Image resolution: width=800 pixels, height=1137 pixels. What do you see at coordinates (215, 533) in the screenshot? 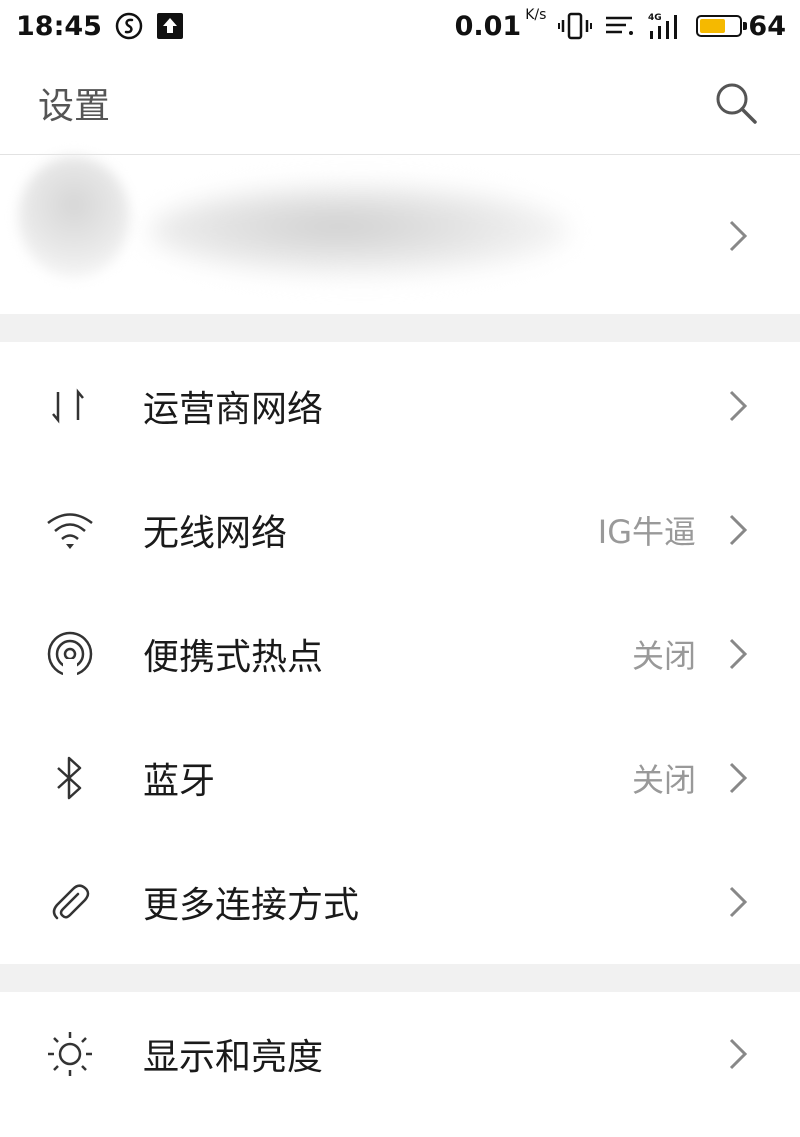
I see `settings-item-label: 无线网络` at bounding box center [215, 533].